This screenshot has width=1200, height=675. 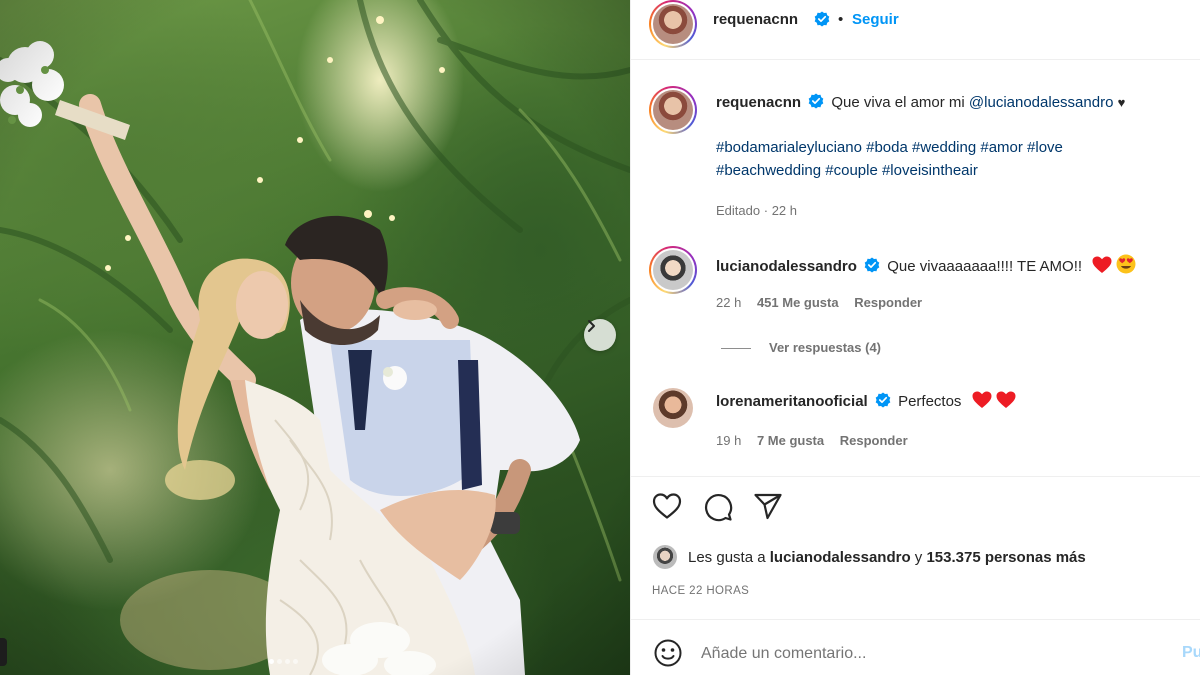 I want to click on like-icon, so click(x=667, y=506).